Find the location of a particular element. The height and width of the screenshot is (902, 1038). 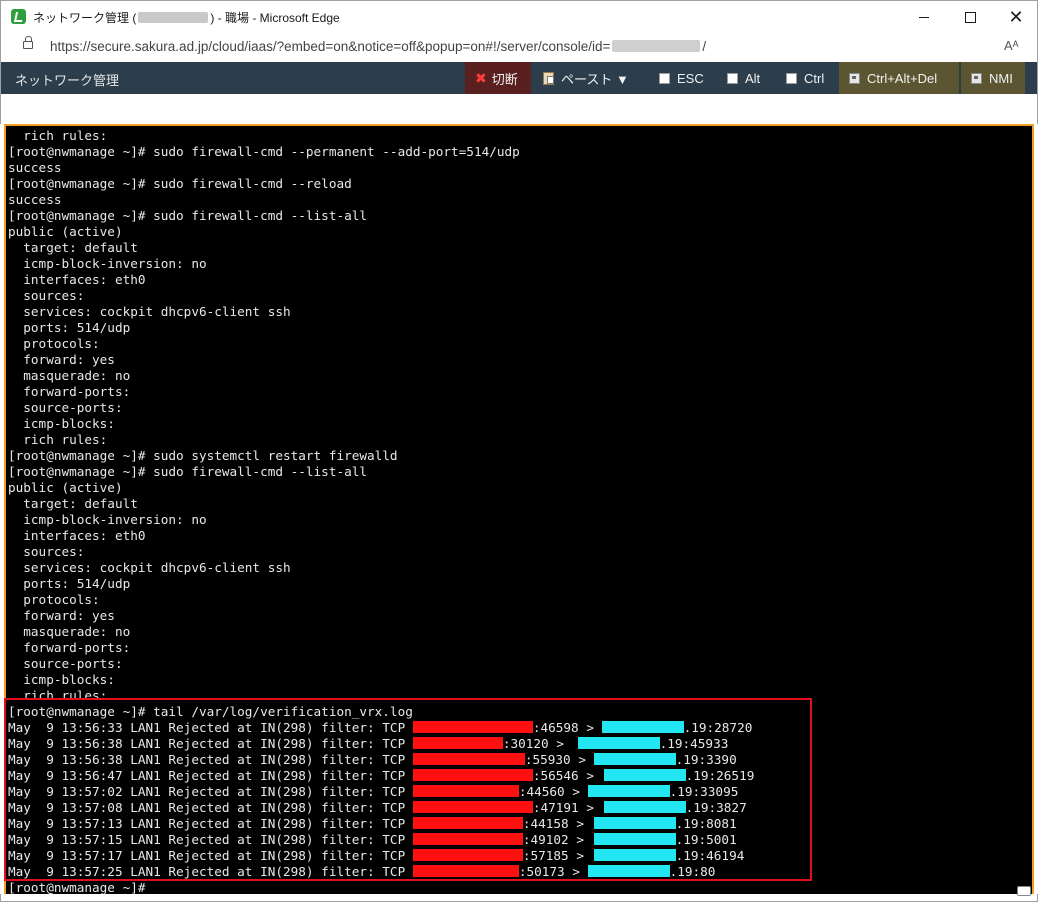

nmi-label: NMI is located at coordinates (1001, 78).